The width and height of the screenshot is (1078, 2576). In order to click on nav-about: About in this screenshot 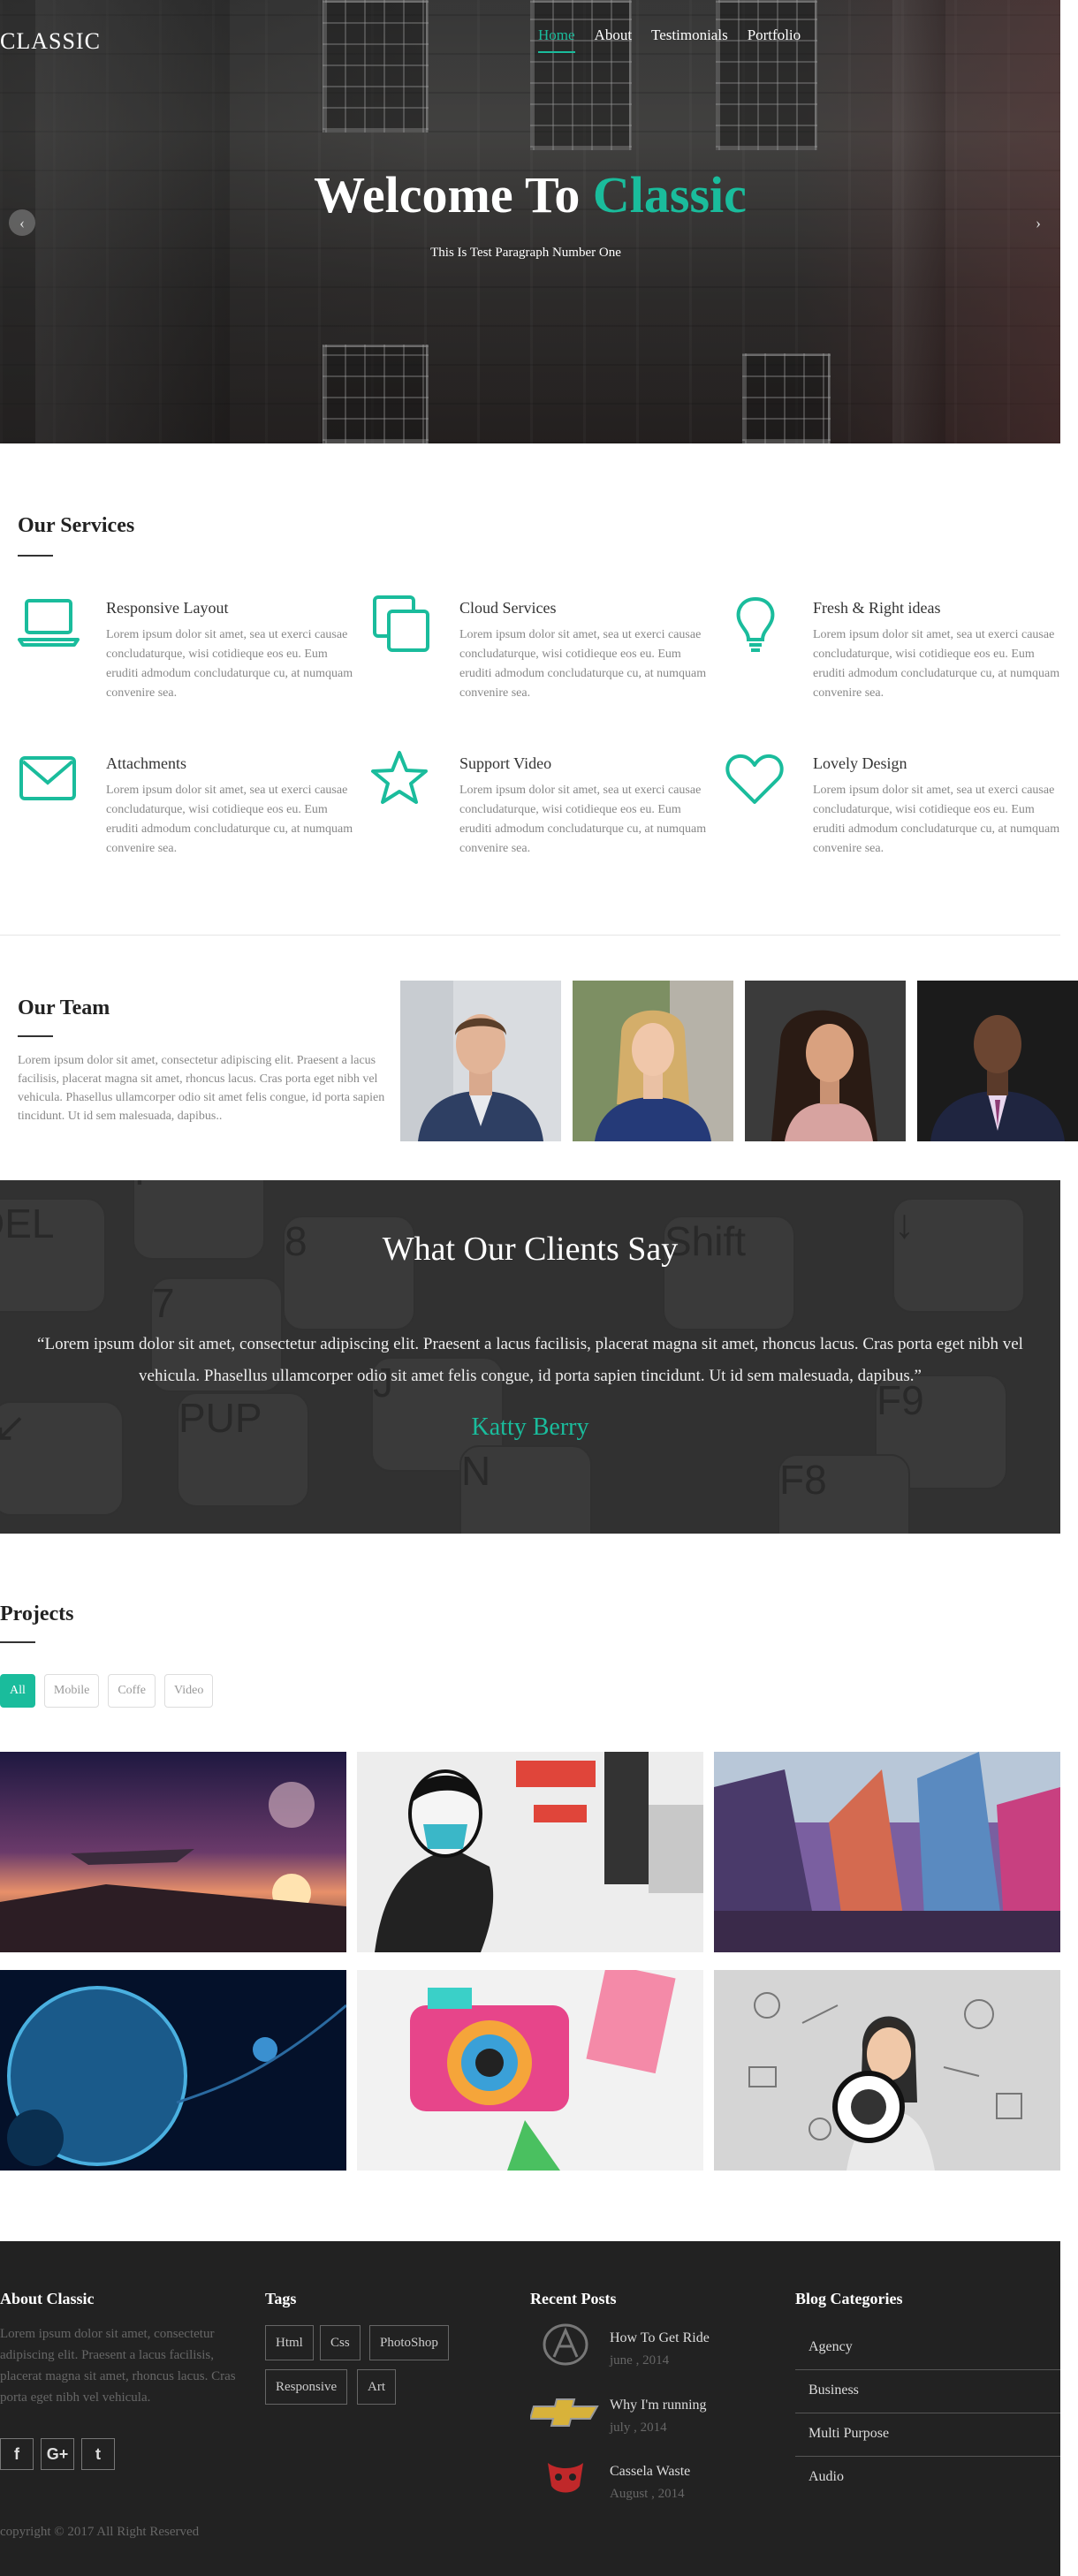, I will do `click(614, 40)`.